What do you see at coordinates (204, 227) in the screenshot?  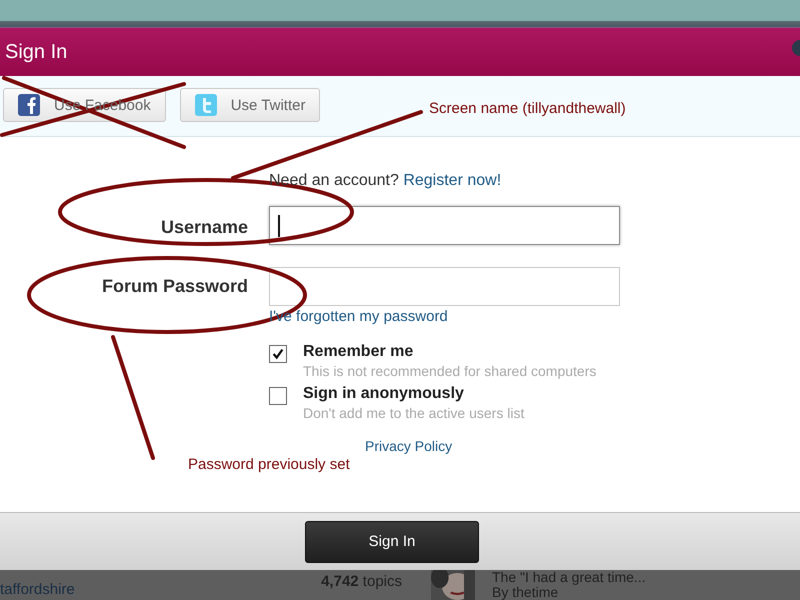 I see `field-label: Username` at bounding box center [204, 227].